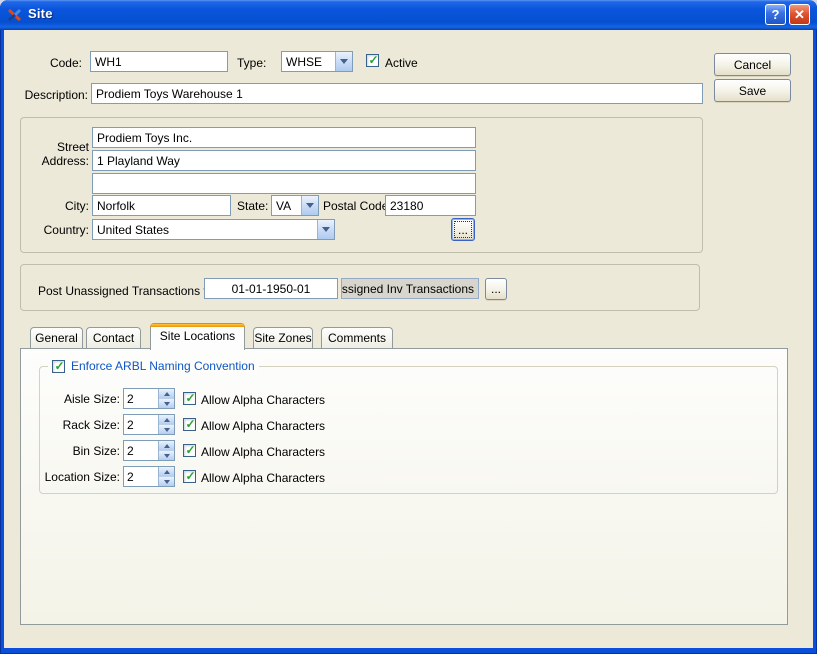 The image size is (817, 654). Describe the element at coordinates (197, 336) in the screenshot. I see `tab-site-locations: Site Locations` at that location.